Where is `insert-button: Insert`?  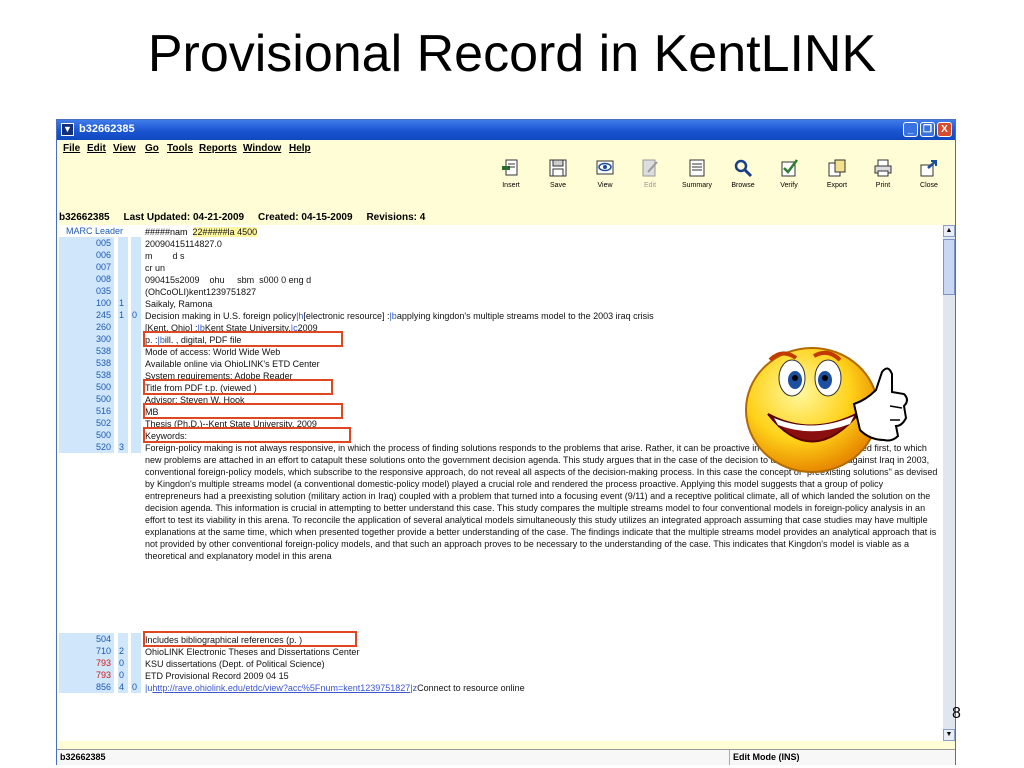
insert-button: Insert is located at coordinates (511, 180).